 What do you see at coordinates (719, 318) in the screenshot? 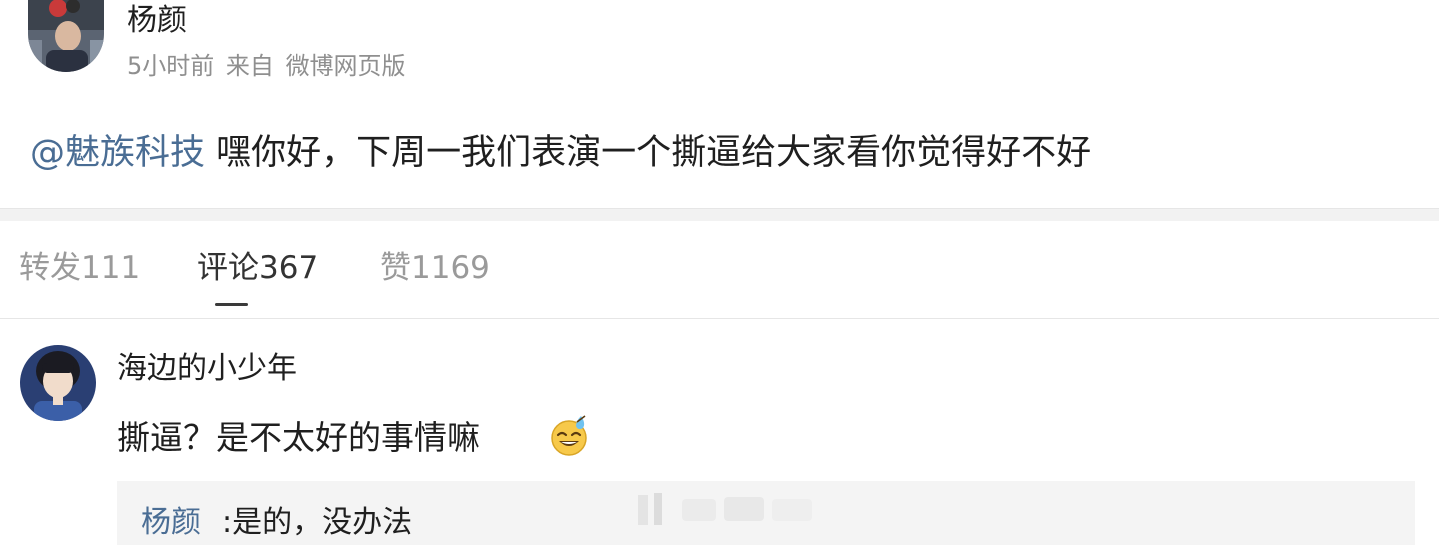
I see `tabs-divider` at bounding box center [719, 318].